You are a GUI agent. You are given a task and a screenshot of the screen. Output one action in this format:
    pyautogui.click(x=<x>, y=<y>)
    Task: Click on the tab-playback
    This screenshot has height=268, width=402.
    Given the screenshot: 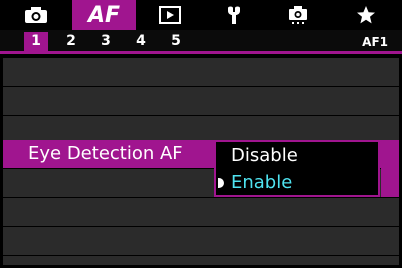 What is the action you would take?
    pyautogui.click(x=170, y=15)
    